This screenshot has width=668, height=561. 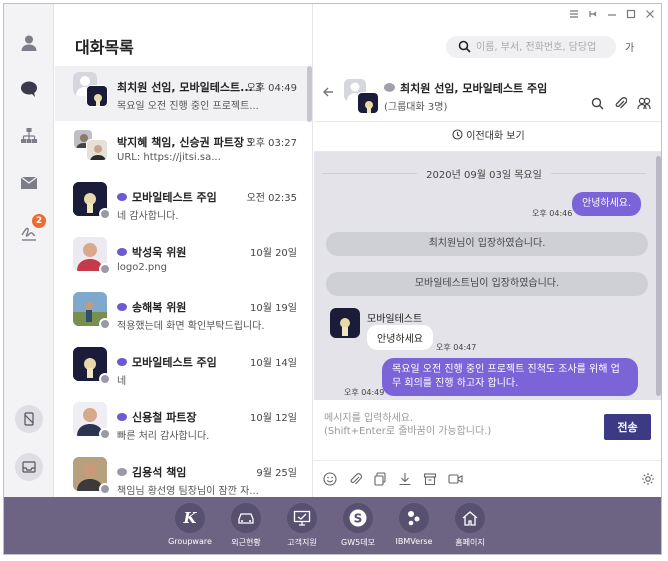 What do you see at coordinates (631, 14) in the screenshot?
I see `maximize-icon` at bounding box center [631, 14].